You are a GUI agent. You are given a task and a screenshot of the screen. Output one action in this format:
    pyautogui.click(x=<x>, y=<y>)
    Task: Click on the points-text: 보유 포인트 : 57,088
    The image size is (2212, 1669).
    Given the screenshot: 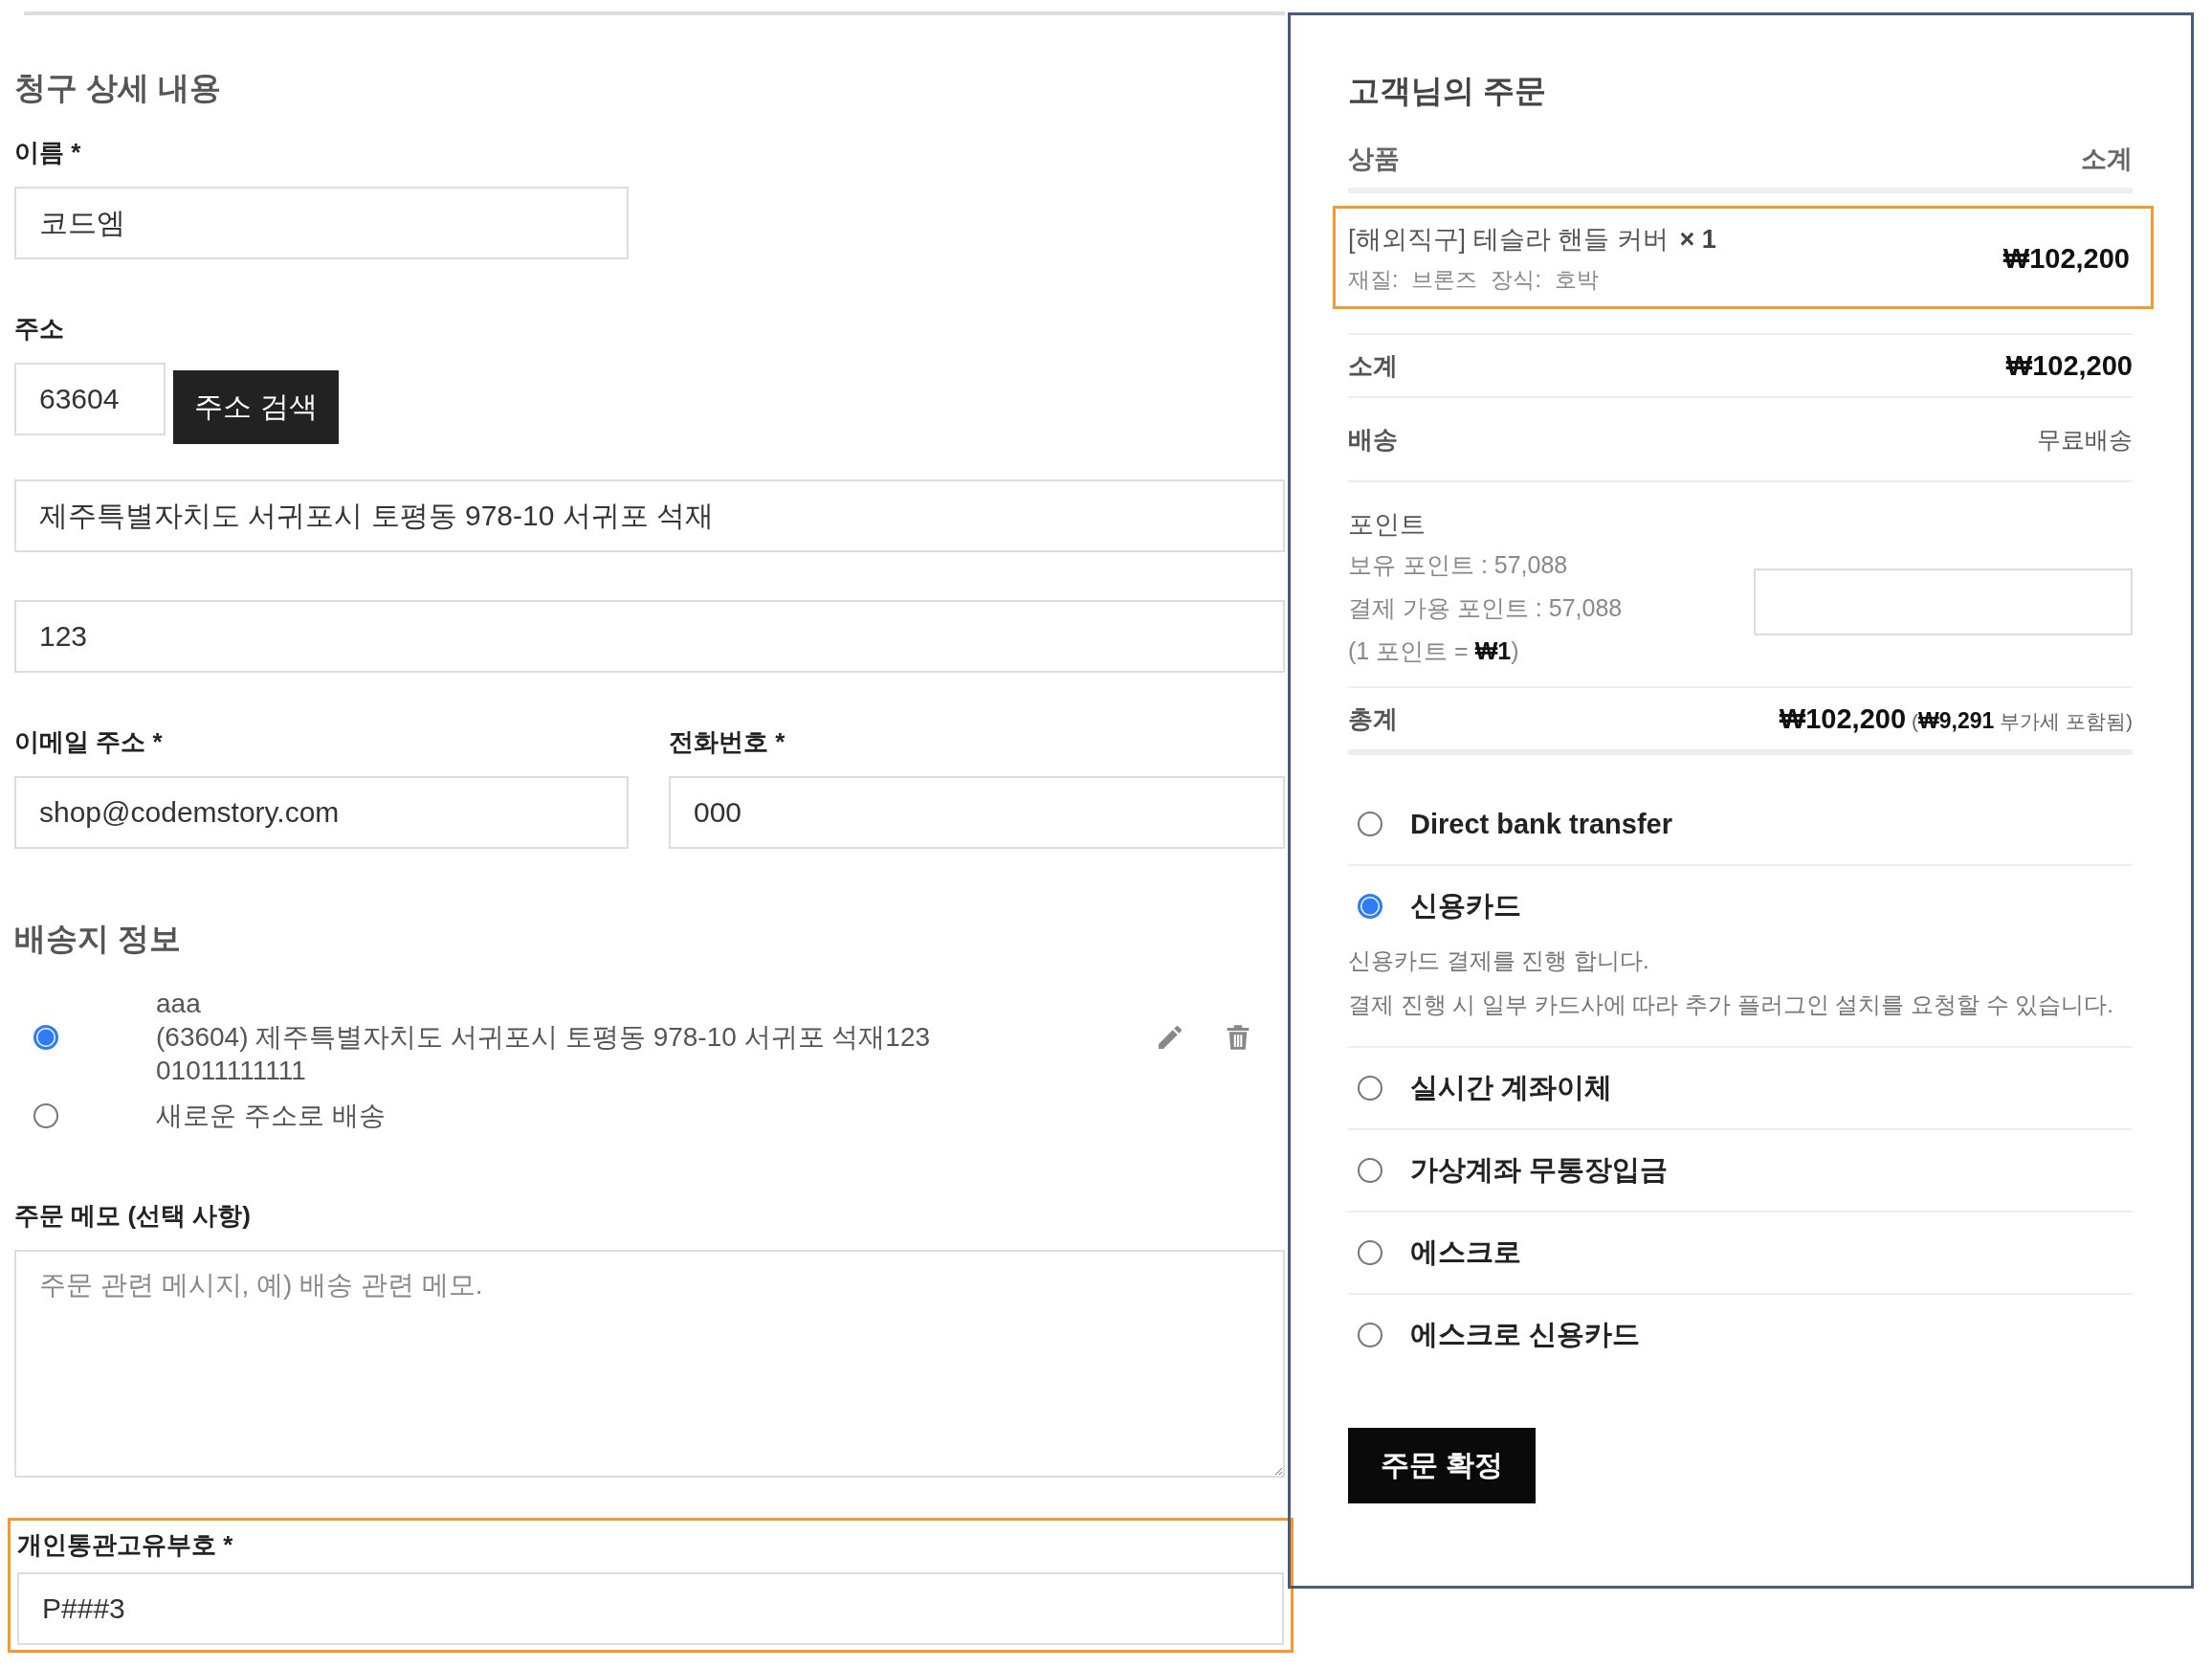 What is the action you would take?
    pyautogui.click(x=1458, y=565)
    